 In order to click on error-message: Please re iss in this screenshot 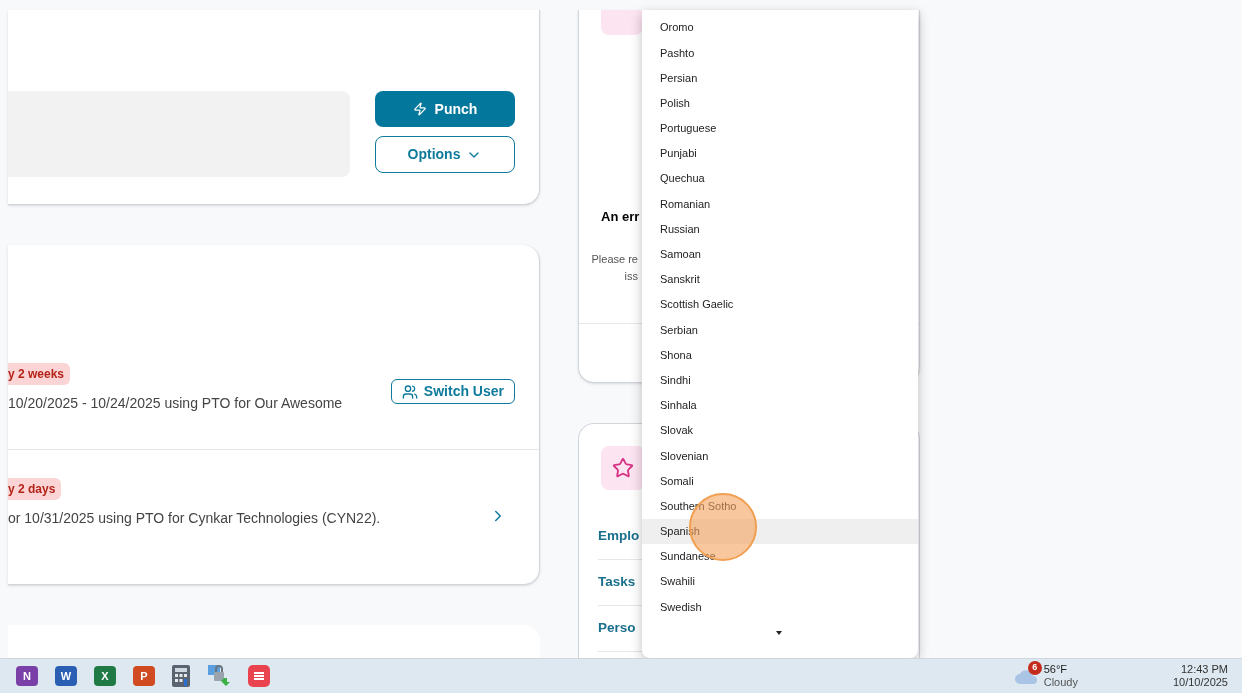, I will do `click(614, 268)`.